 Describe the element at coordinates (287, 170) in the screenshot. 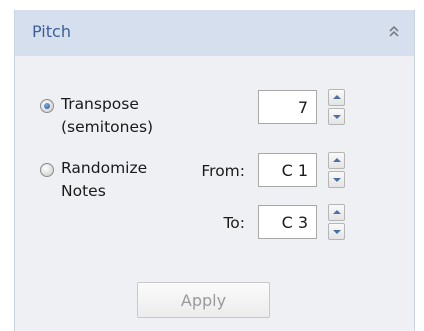

I see `from-note-input` at that location.